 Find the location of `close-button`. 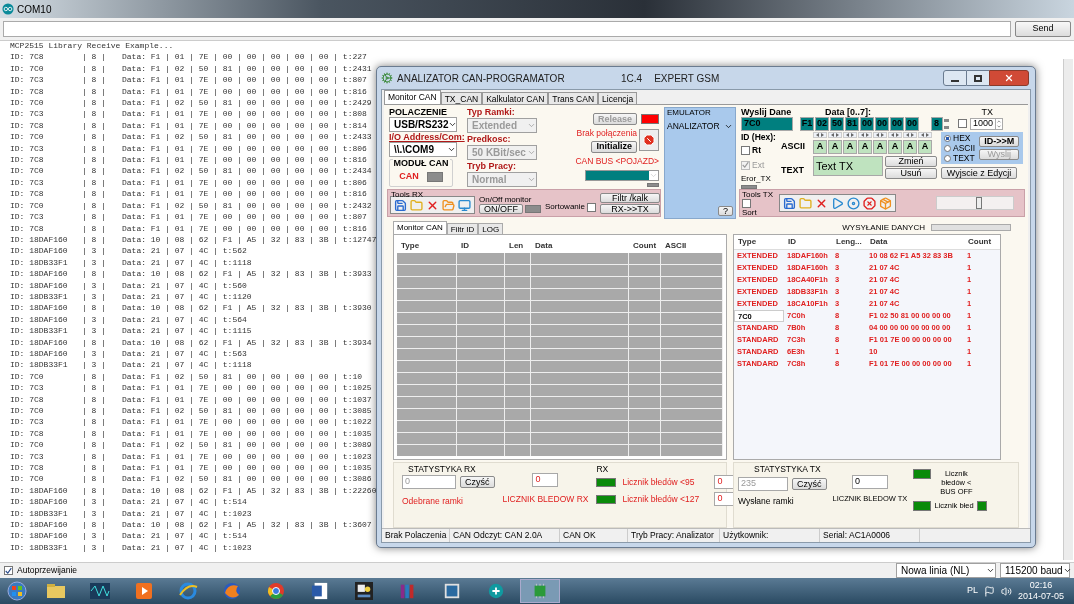

close-button is located at coordinates (1009, 78).